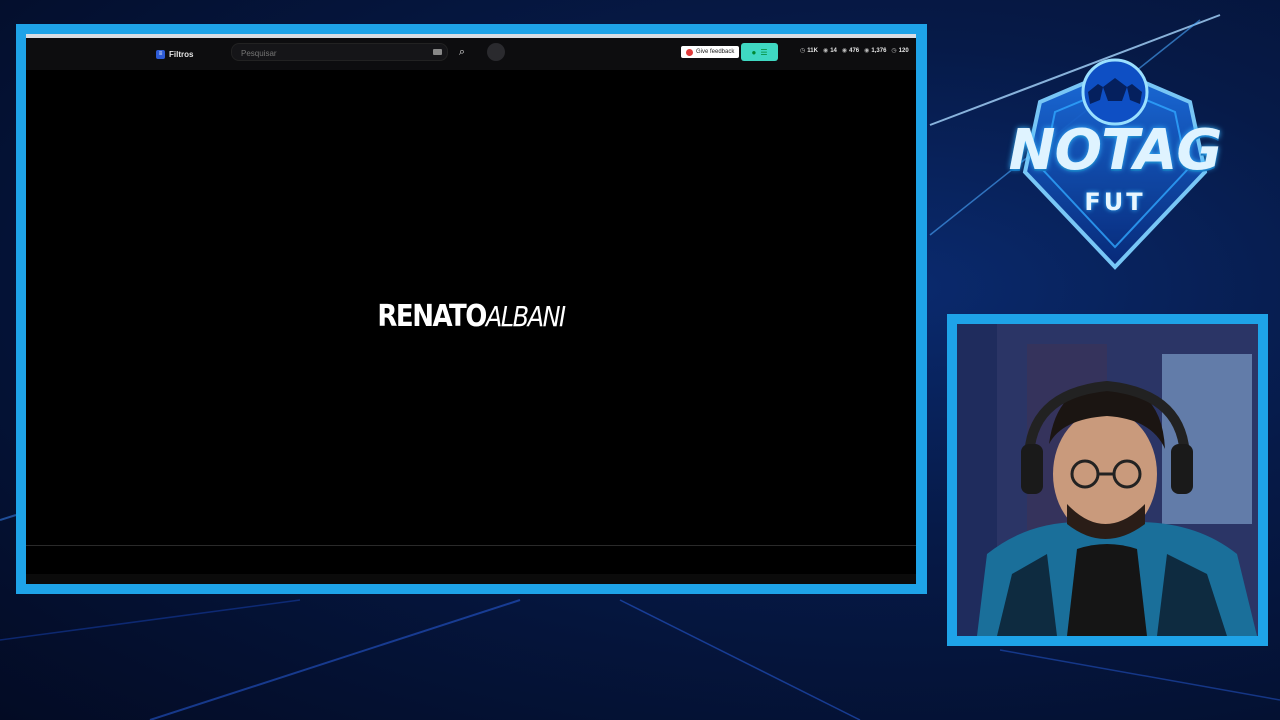 The width and height of the screenshot is (1280, 720). I want to click on search-input, so click(331, 53).